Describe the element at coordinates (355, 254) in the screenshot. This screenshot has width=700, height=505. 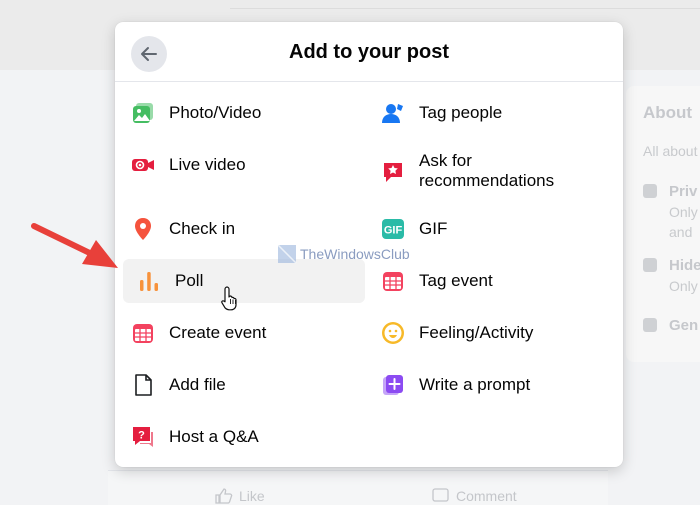
I see `watermark-text: TheWindowsClub` at that location.